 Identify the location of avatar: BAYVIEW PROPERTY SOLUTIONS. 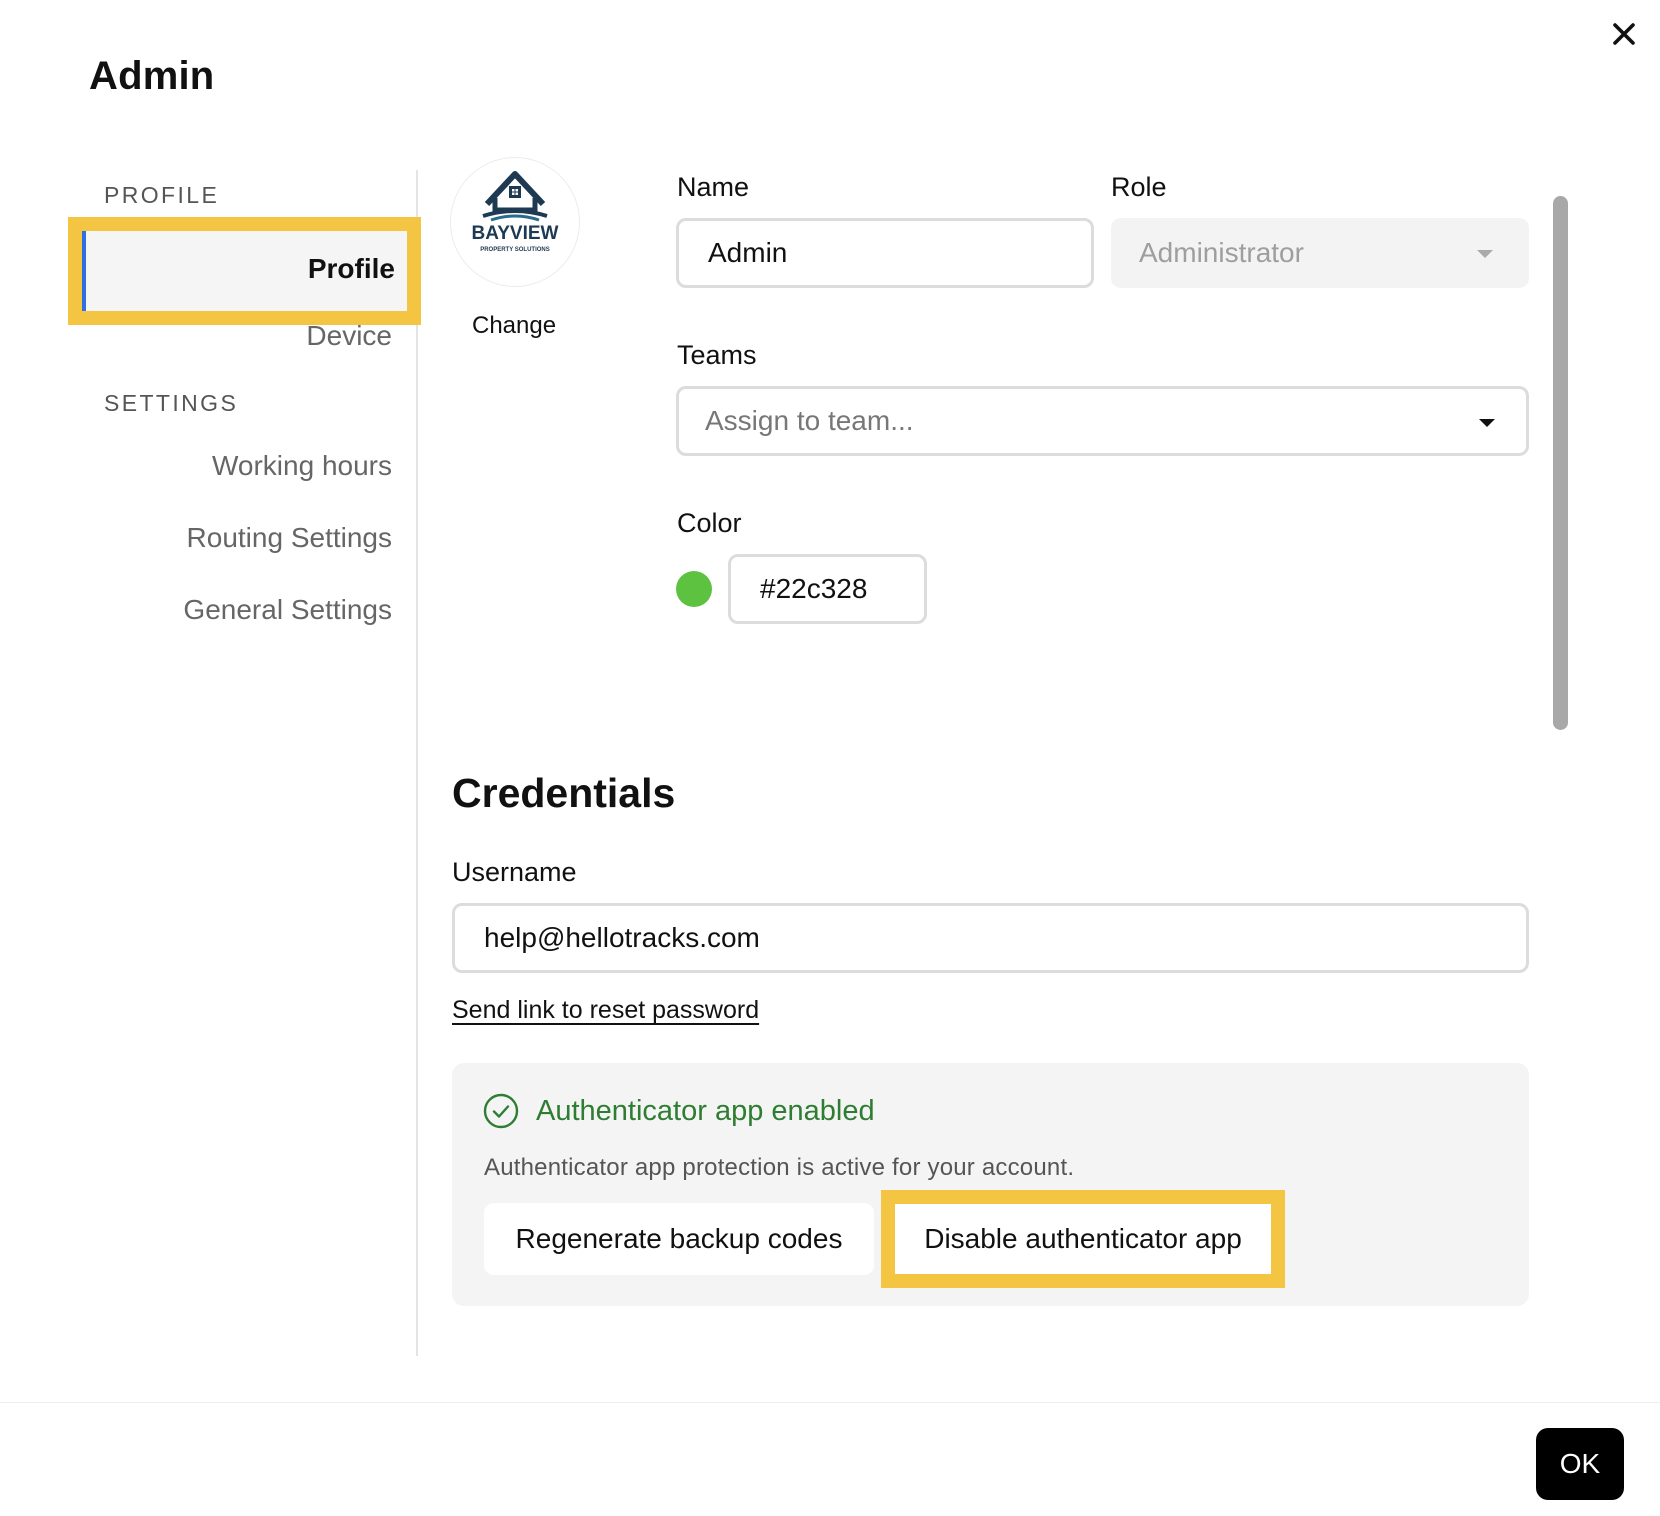
(515, 222).